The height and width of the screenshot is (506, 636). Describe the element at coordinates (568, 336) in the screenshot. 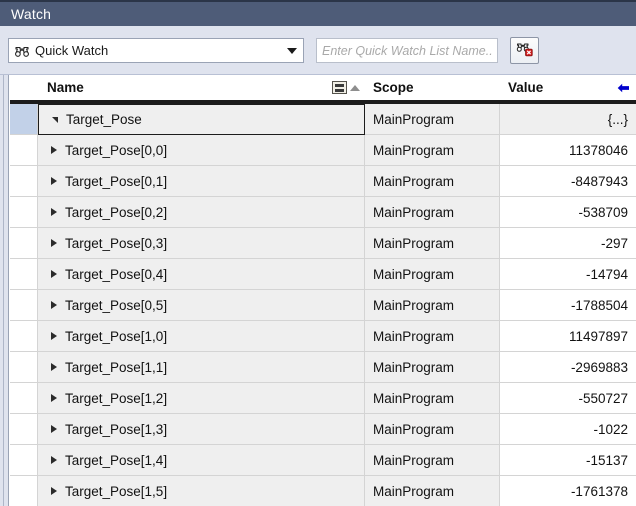

I see `cell-value: 11497897` at that location.